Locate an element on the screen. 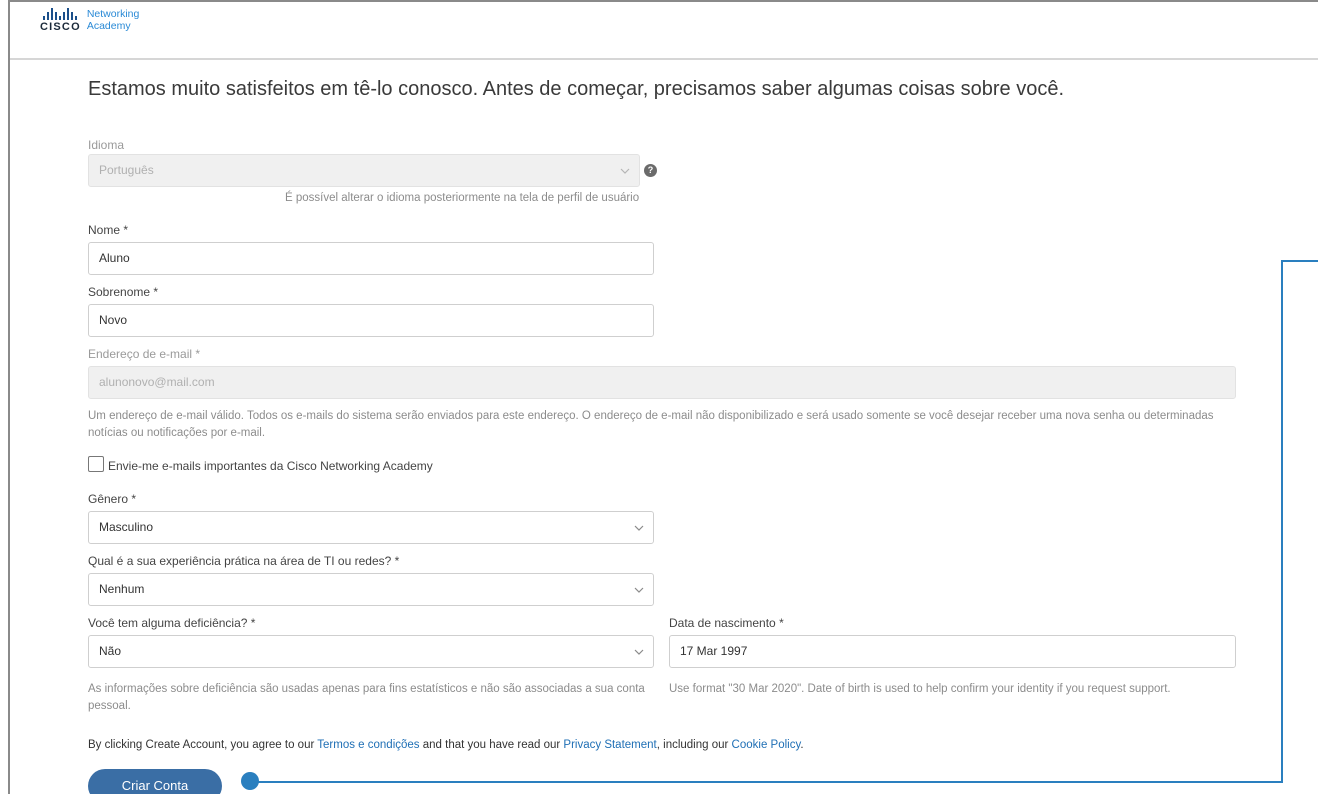  language-label: Idioma is located at coordinates (106, 145).